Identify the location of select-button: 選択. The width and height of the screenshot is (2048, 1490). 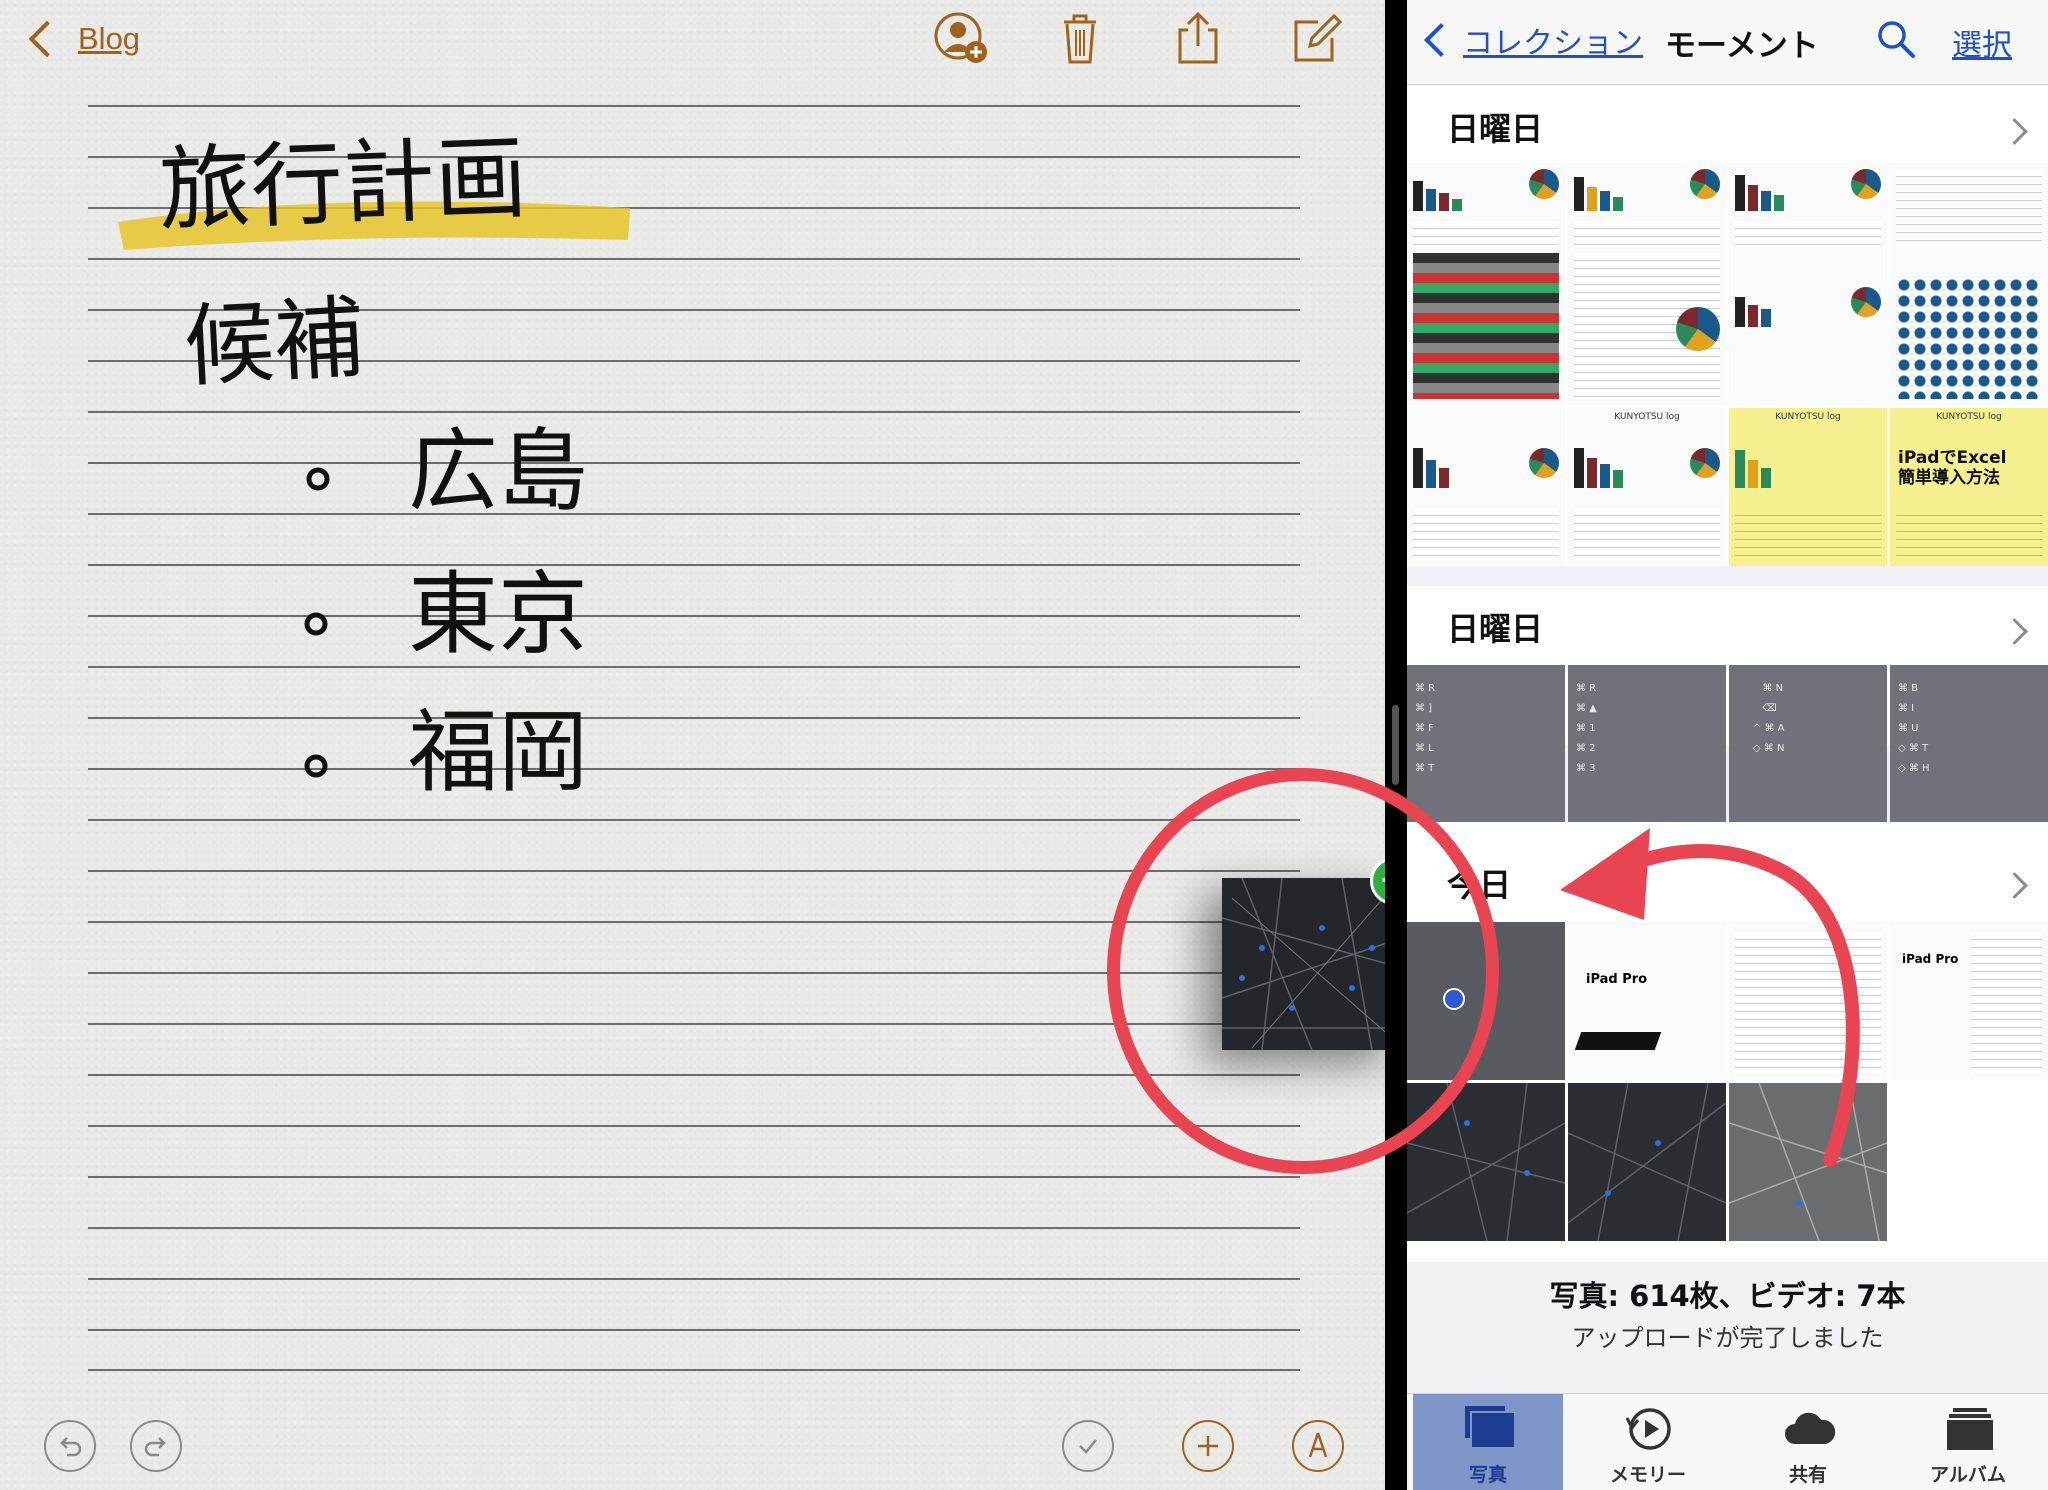
(1982, 42).